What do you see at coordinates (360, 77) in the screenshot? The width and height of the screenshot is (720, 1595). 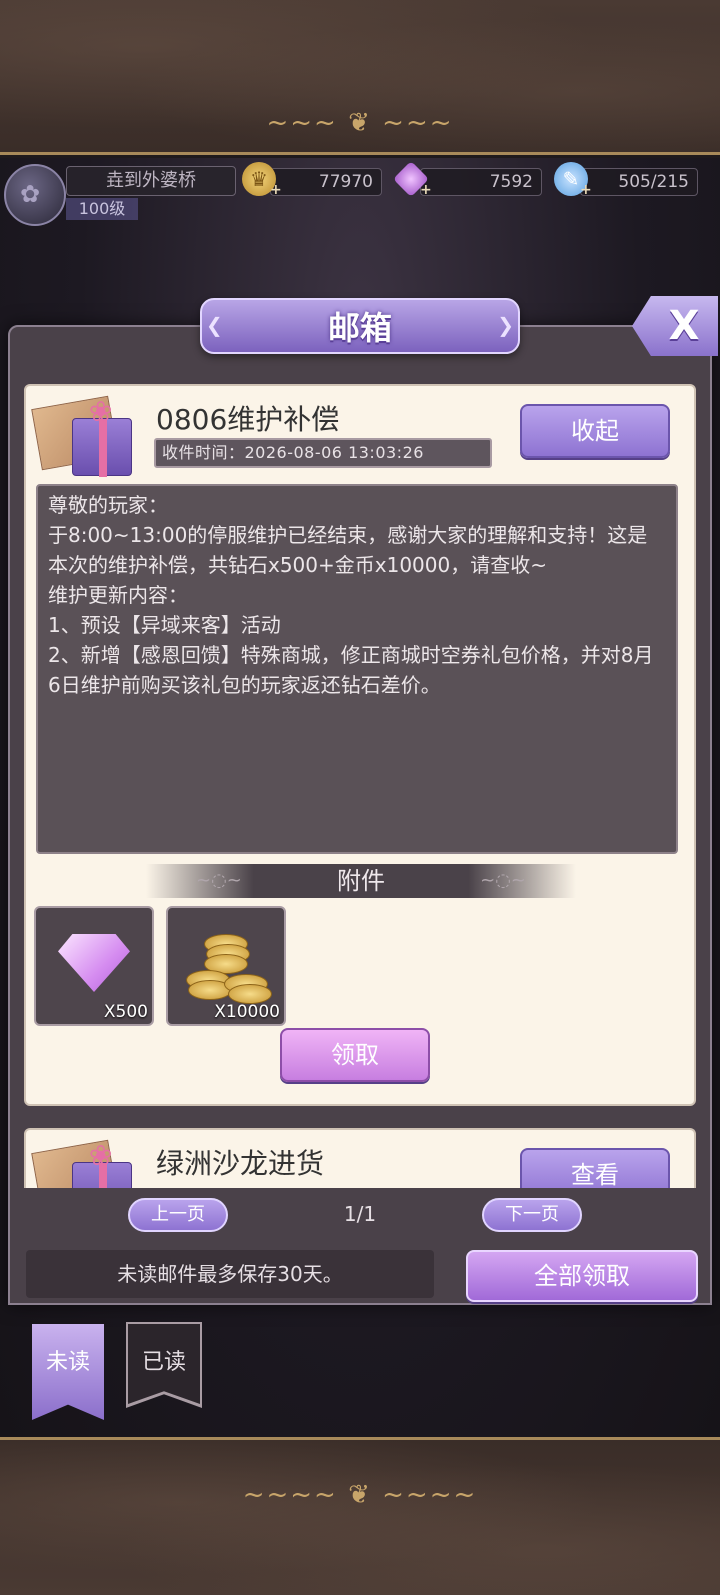 I see `decorative-frame-top: ~~~ ❦ ~~~` at bounding box center [360, 77].